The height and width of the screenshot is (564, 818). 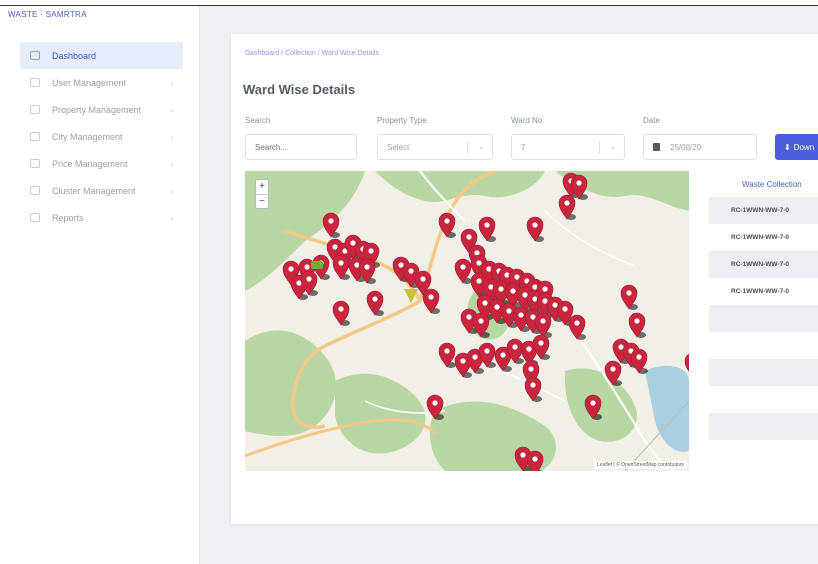 What do you see at coordinates (568, 147) in the screenshot?
I see `ward-no-select: 7 ⌄` at bounding box center [568, 147].